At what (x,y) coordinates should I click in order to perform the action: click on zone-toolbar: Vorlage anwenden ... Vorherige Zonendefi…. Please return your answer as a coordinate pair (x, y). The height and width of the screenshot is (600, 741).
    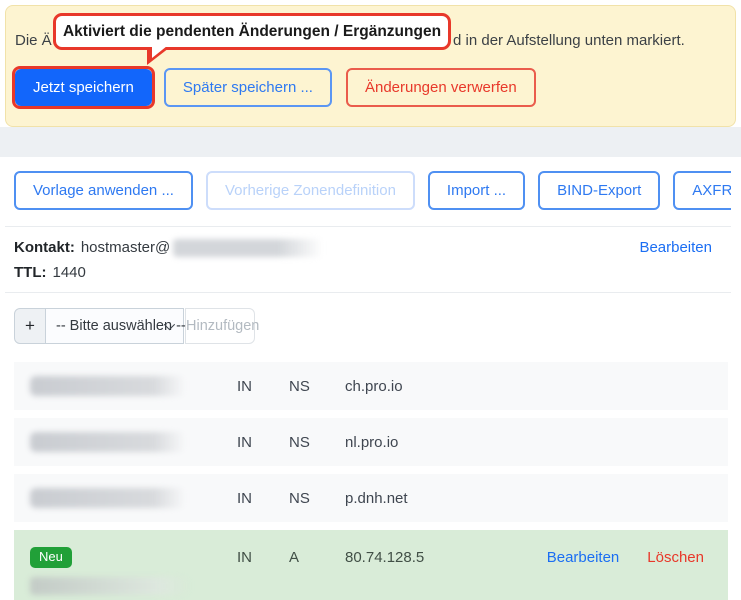
    Looking at the image, I should click on (368, 183).